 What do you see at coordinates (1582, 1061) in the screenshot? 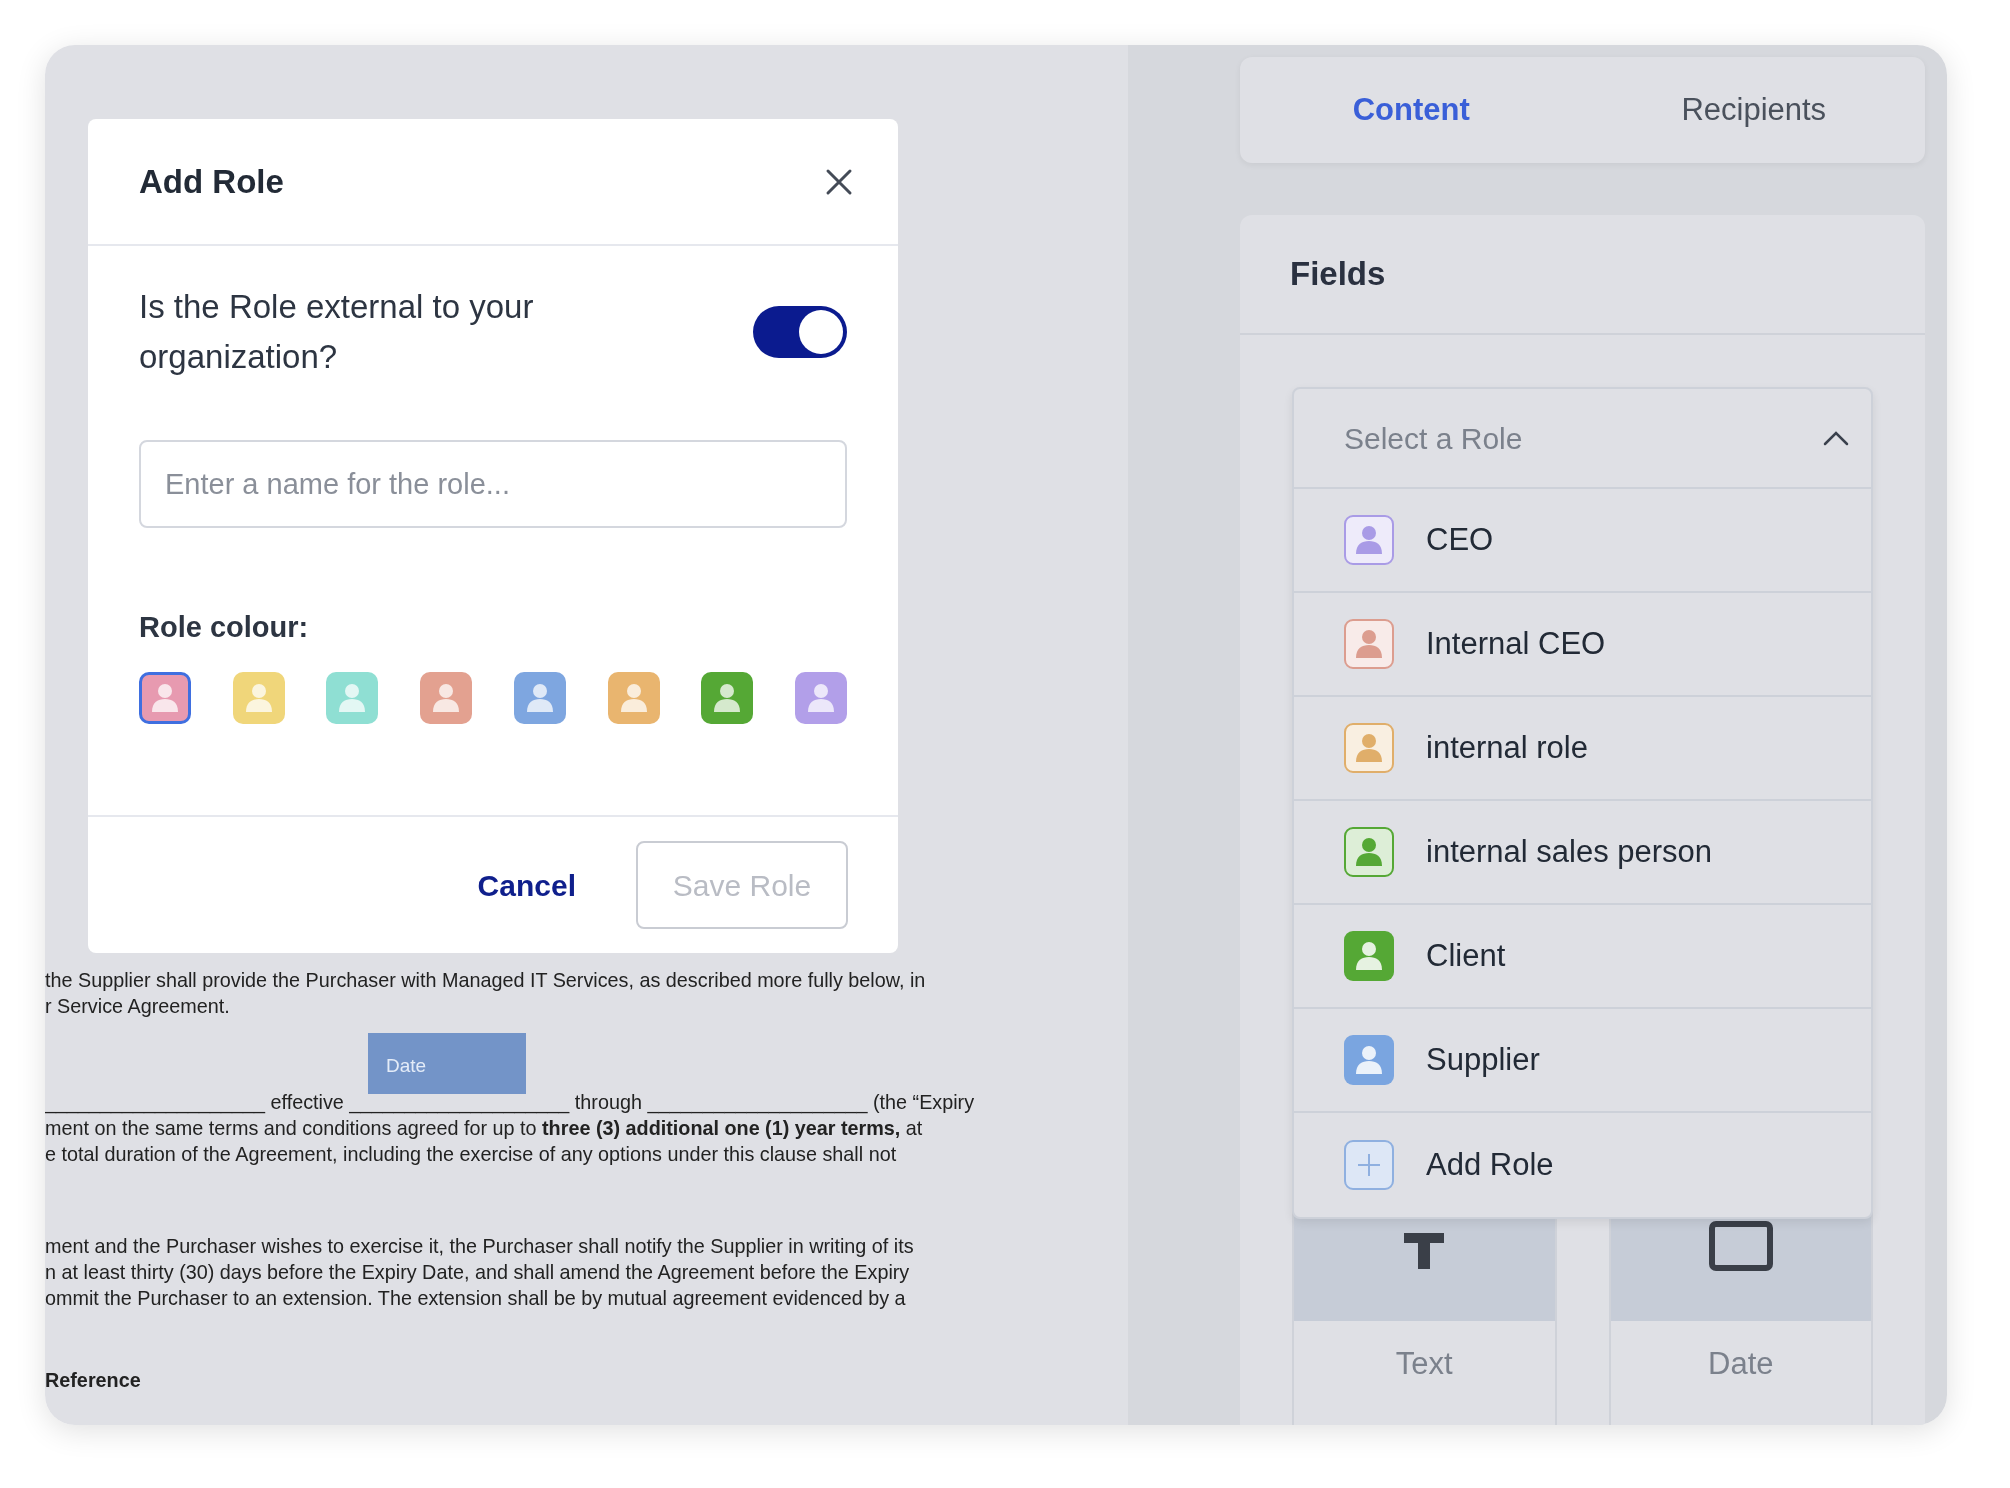
I see `role-option: Supplier` at bounding box center [1582, 1061].